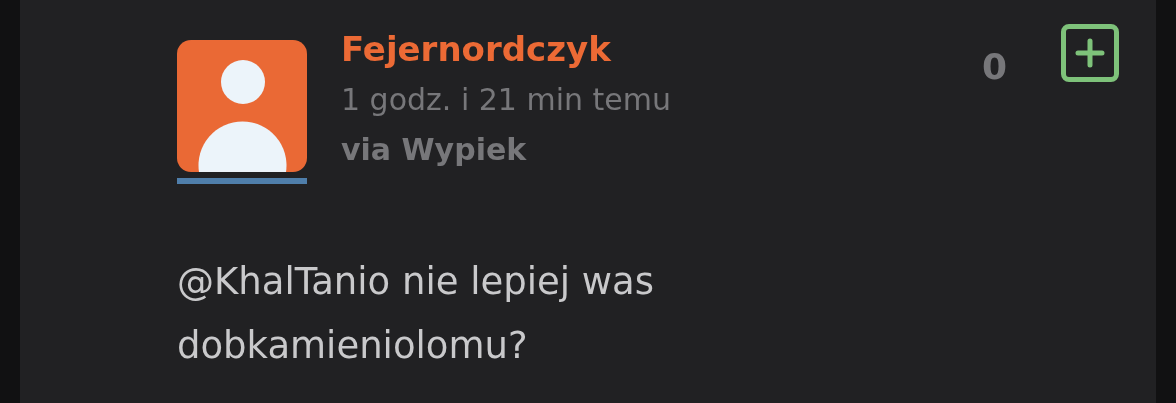  What do you see at coordinates (661, 49) in the screenshot?
I see `author-name: Fejernordczyk` at bounding box center [661, 49].